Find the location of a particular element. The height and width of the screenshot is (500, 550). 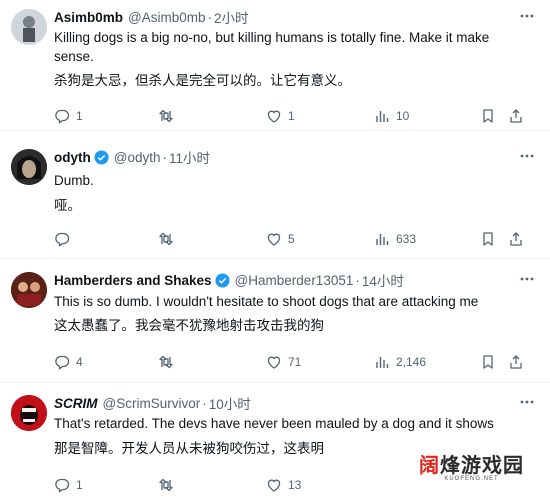

views-button: 10 is located at coordinates (391, 116).